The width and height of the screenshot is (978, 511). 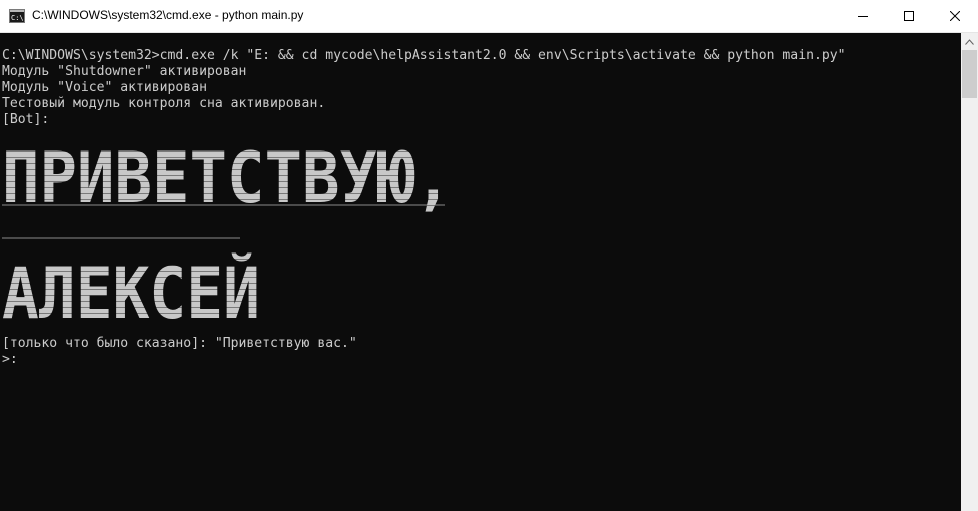 I want to click on scrollbar-thumb, so click(x=969, y=74).